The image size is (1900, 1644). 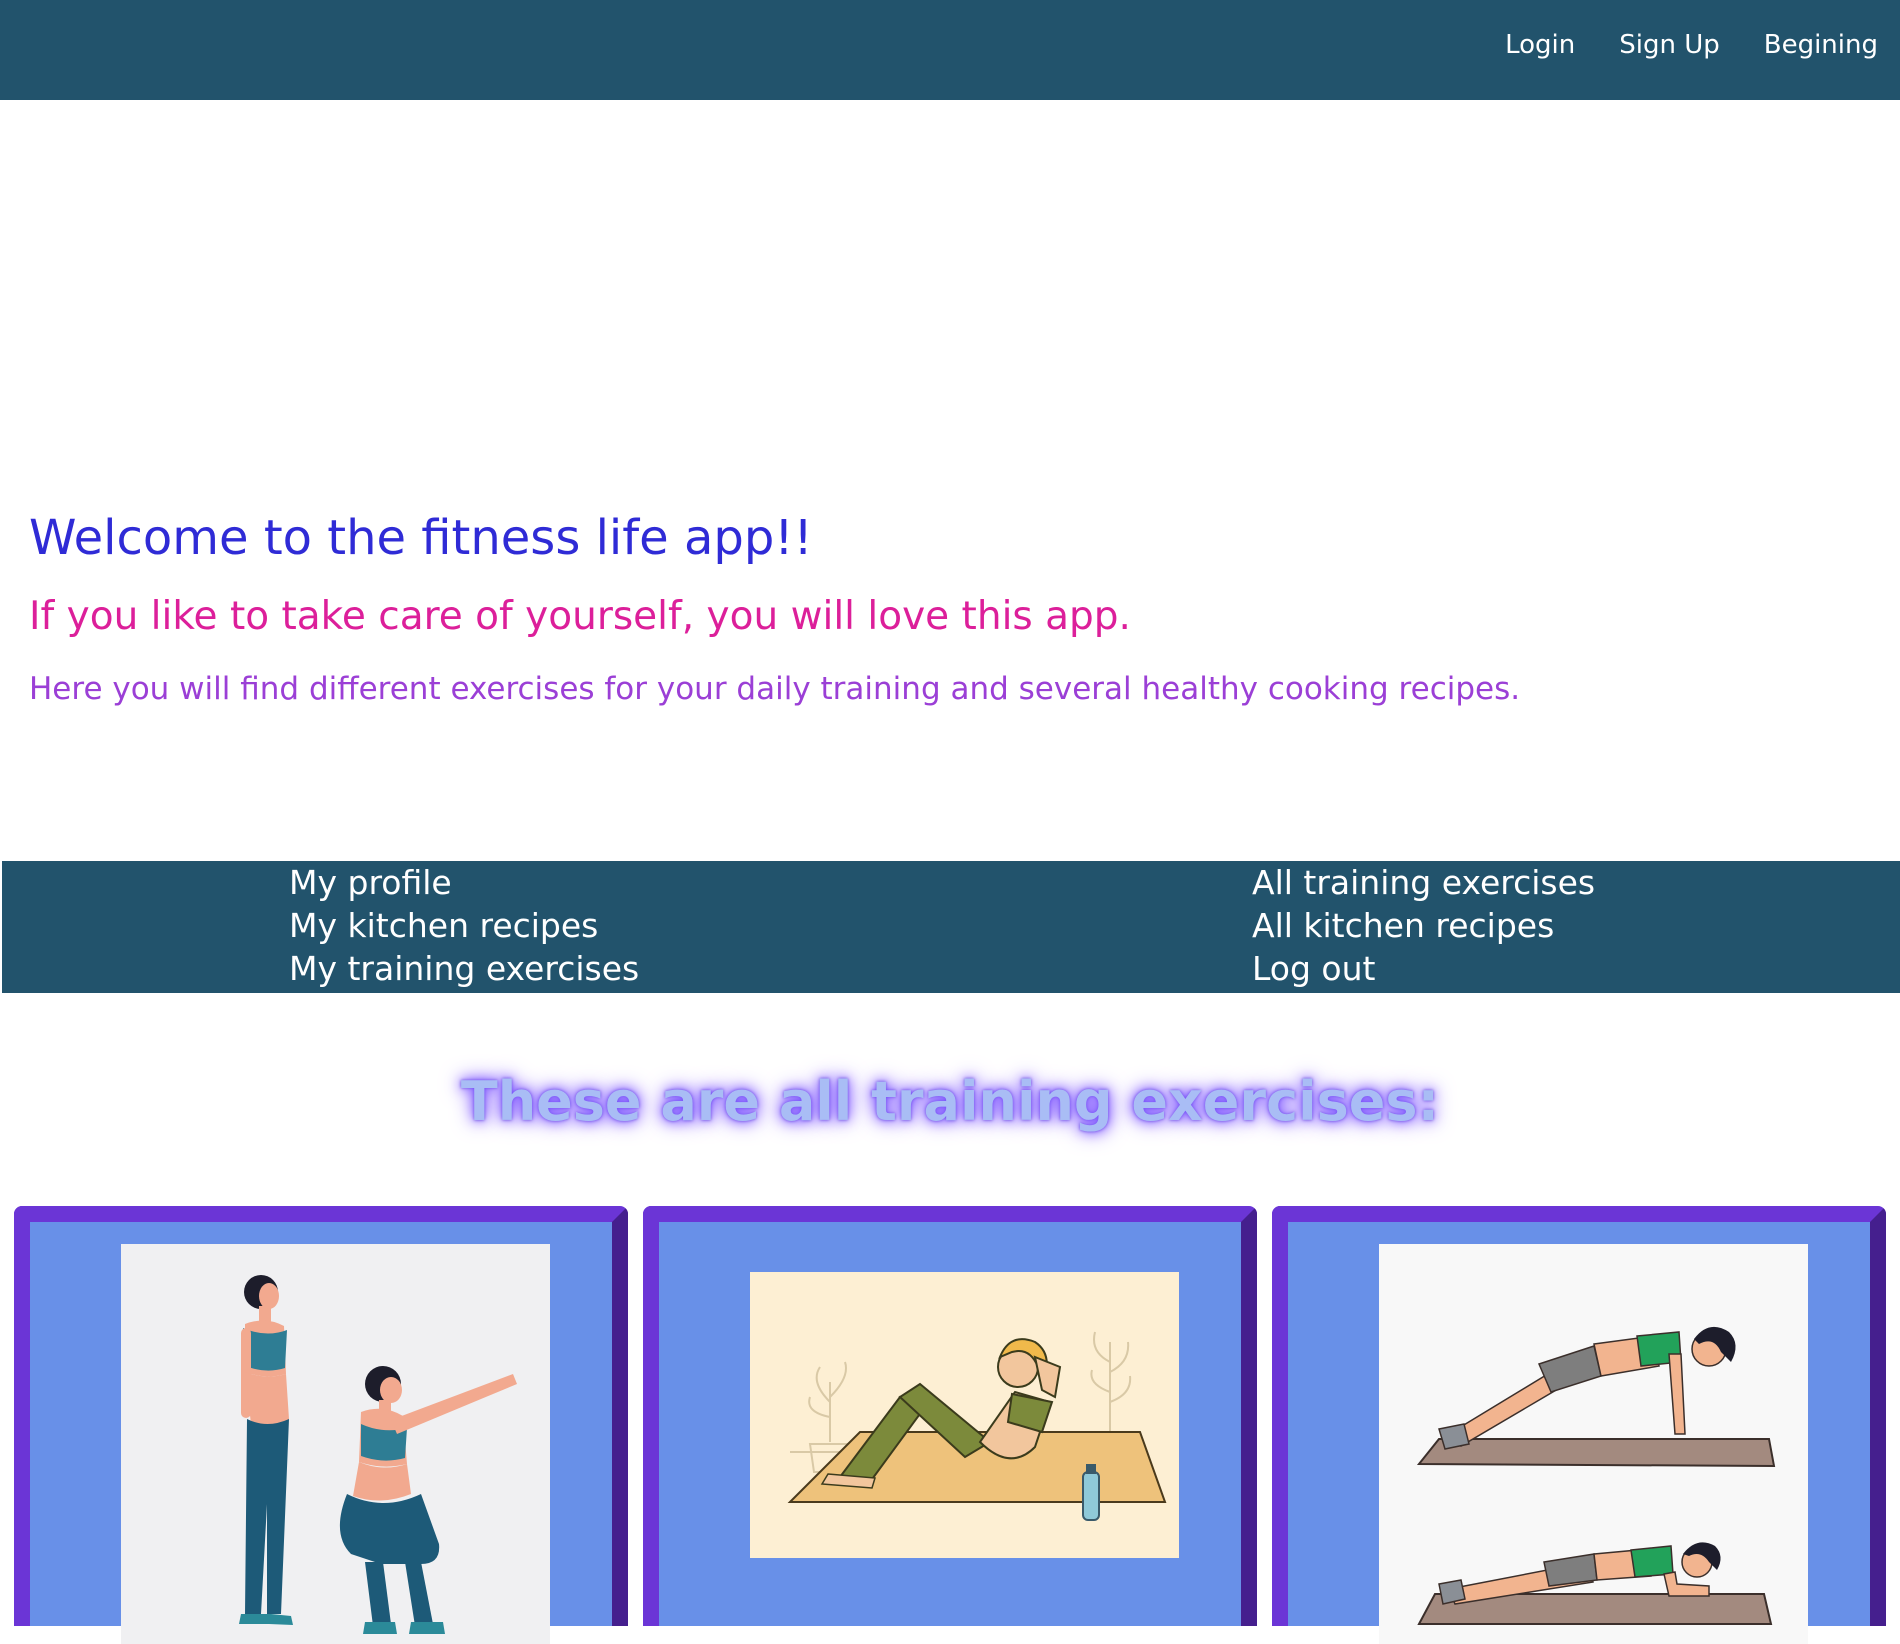 I want to click on crunch-illustration, so click(x=977, y=1426).